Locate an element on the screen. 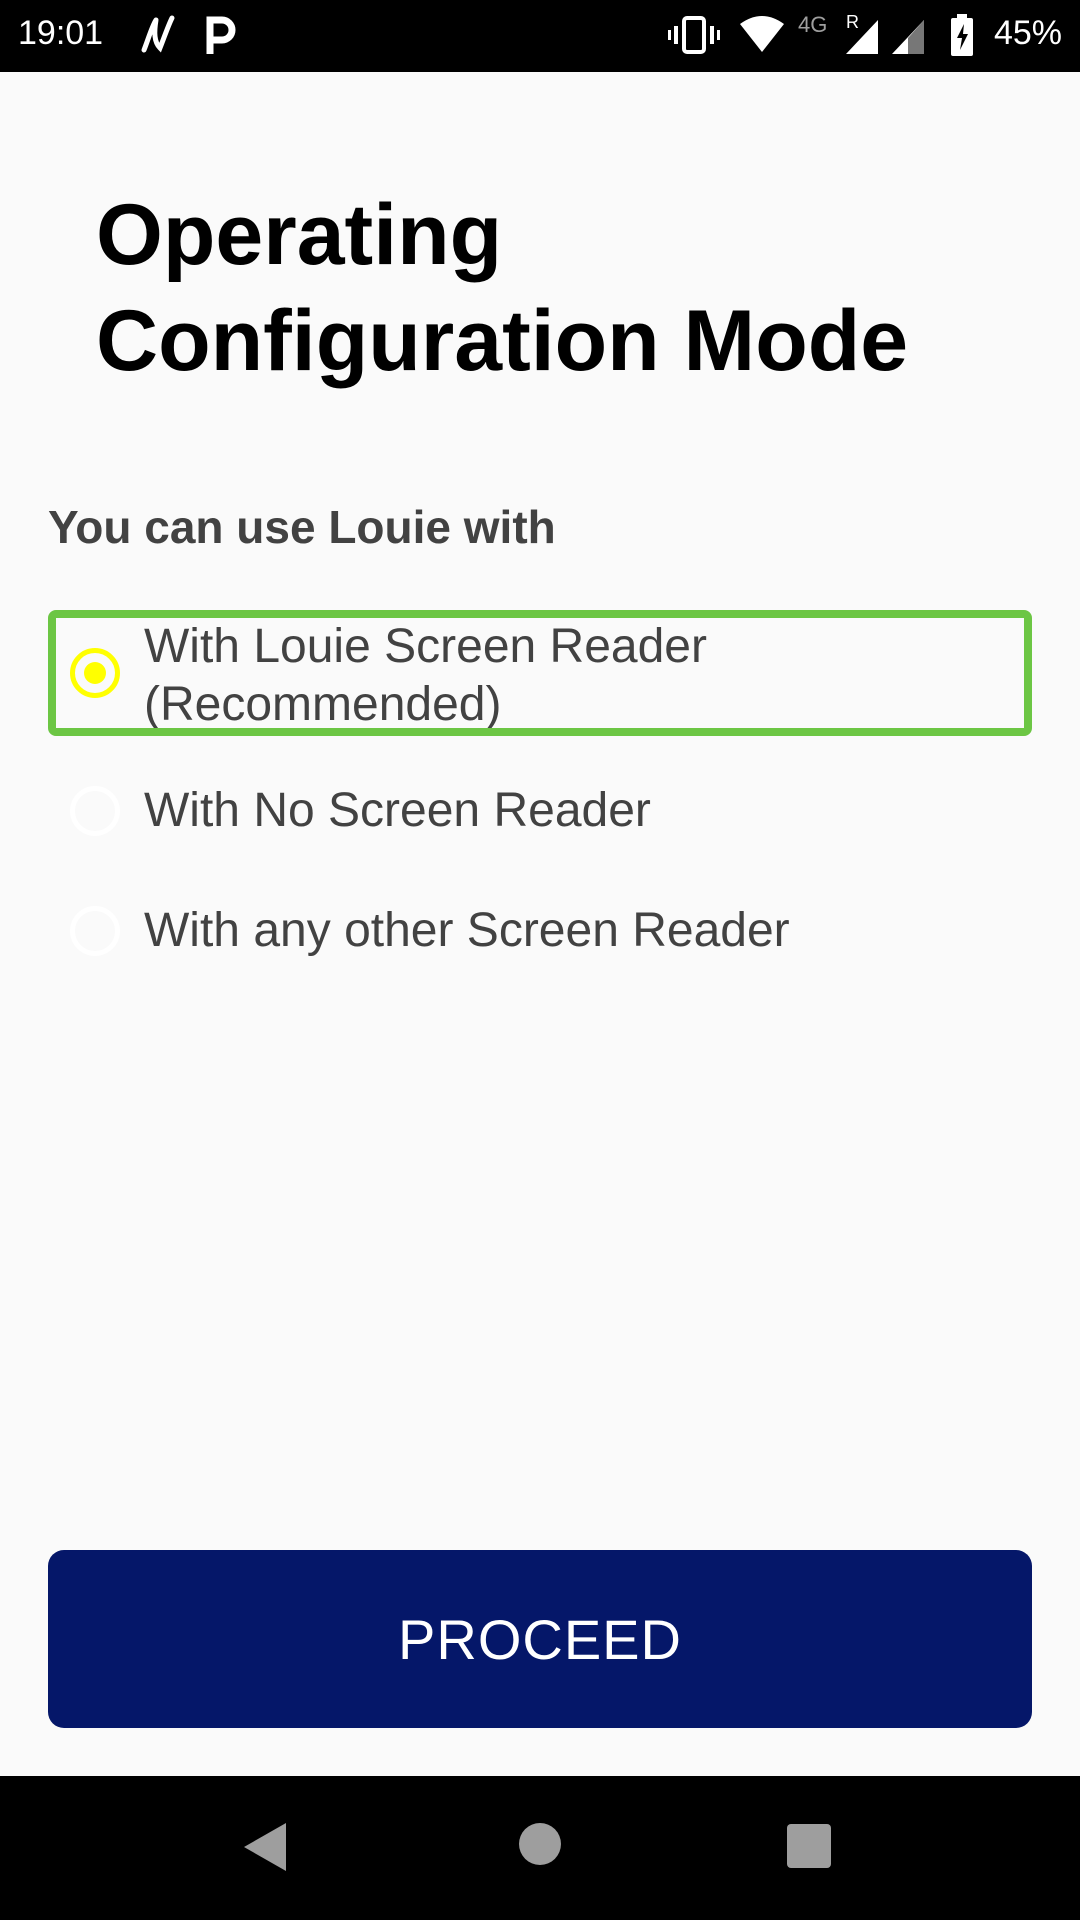  status-bar: 19:01 4G R 45% is located at coordinates (540, 36).